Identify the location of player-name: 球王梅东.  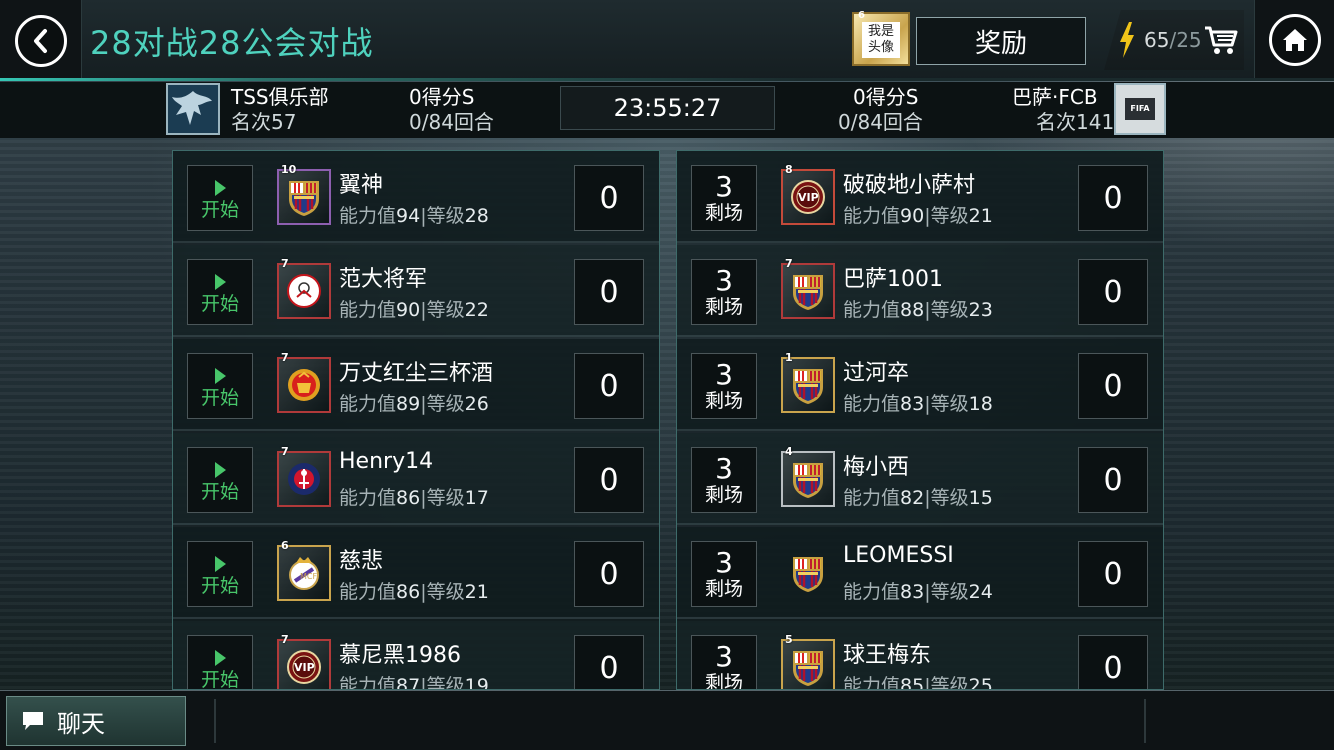
(887, 655).